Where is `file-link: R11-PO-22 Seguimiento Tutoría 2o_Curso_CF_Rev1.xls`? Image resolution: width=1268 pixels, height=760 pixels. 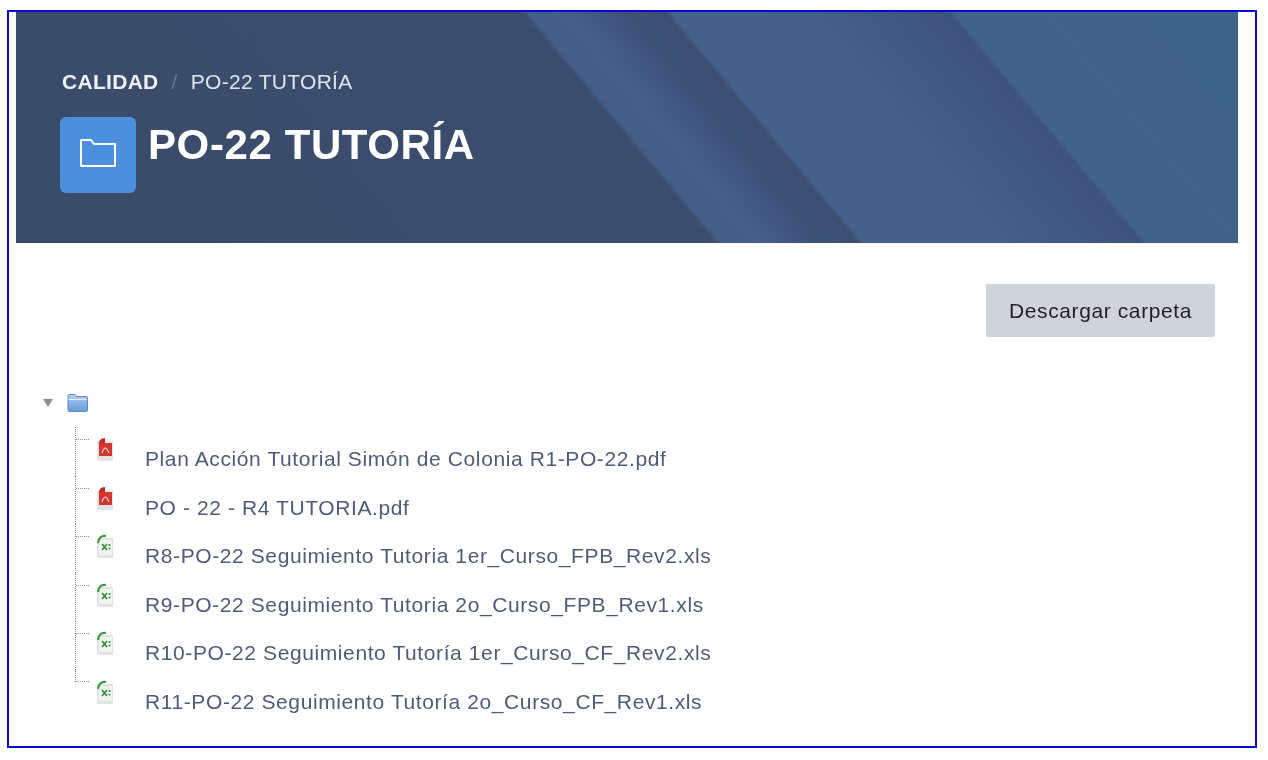 file-link: R11-PO-22 Seguimiento Tutoría 2o_Curso_CF_Rev1.xls is located at coordinates (424, 701).